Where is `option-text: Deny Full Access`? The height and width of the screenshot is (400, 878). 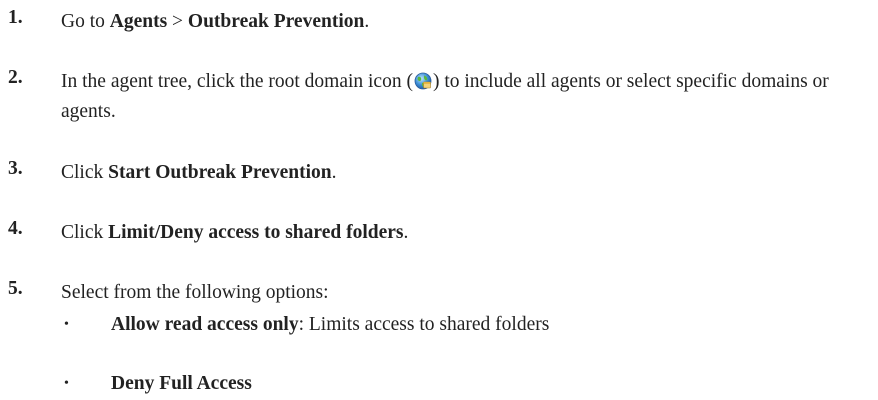
option-text: Deny Full Access is located at coordinates (181, 383).